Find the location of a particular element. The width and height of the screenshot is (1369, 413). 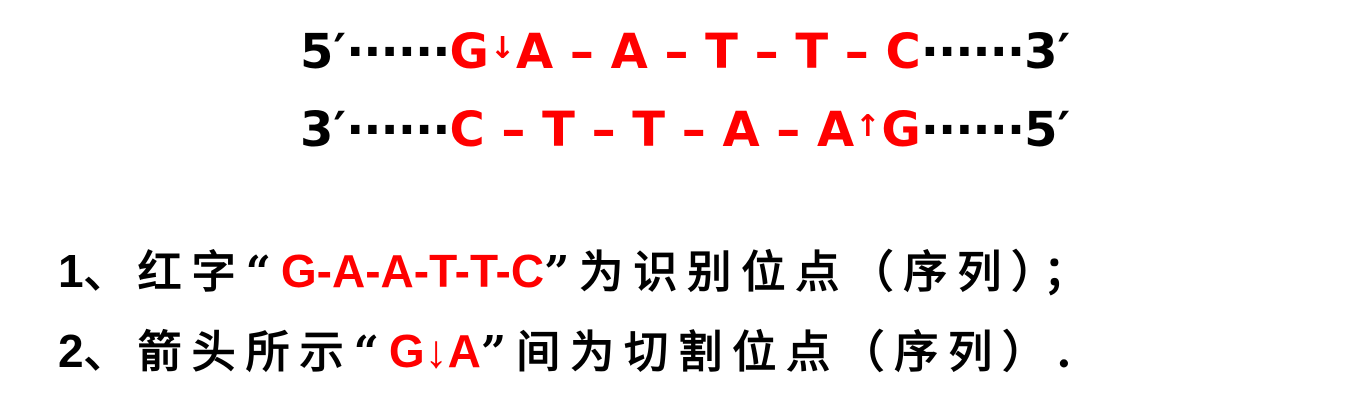

note-recognition-site: 1、红字“G-A-A-T-T-C”为识别位点（序列）； is located at coordinates (577, 271).